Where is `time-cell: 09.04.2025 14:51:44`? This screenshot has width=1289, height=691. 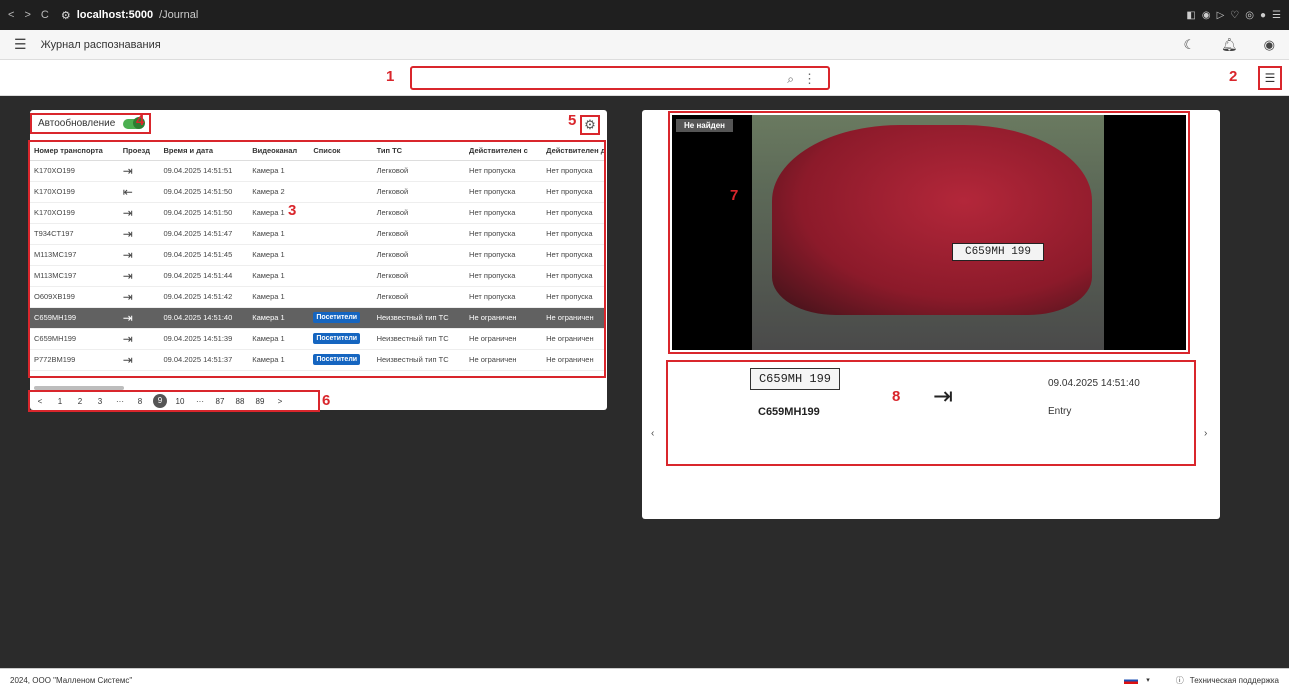 time-cell: 09.04.2025 14:51:44 is located at coordinates (204, 276).